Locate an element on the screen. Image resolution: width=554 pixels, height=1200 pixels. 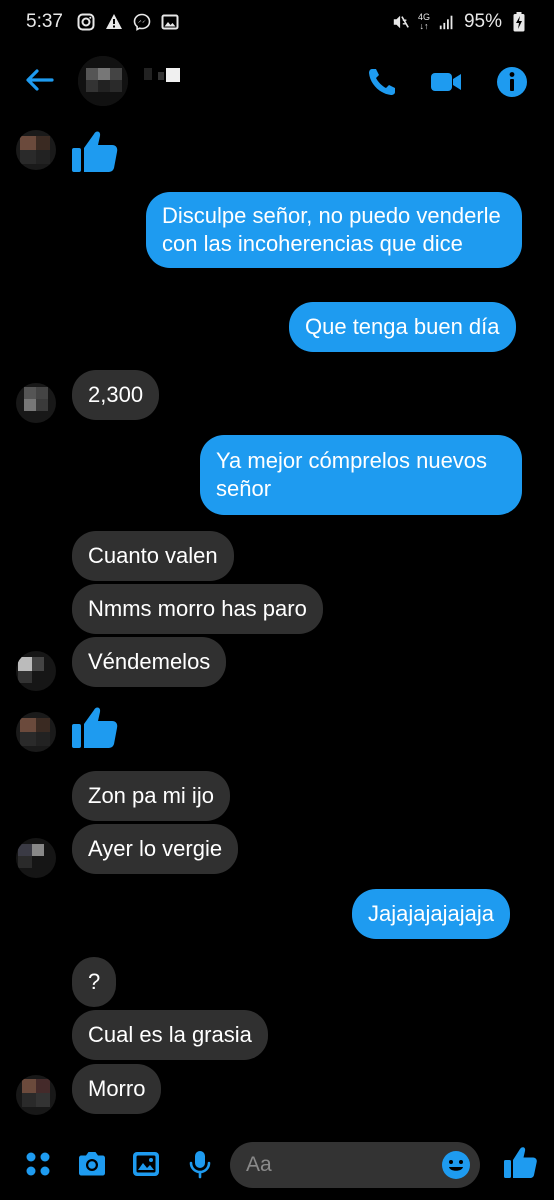
message-bubble-incoming: Ayer lo vergie is located at coordinates (155, 849).